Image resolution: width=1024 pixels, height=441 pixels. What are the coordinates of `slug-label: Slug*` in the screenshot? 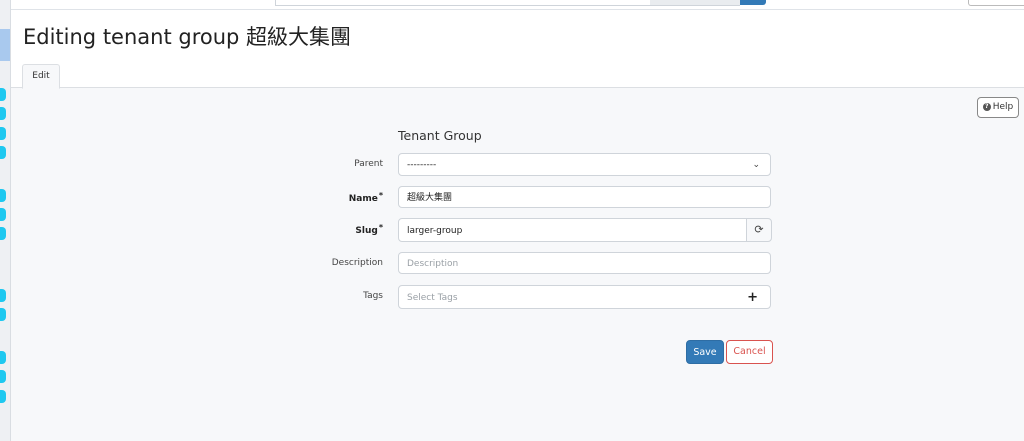 It's located at (327, 229).